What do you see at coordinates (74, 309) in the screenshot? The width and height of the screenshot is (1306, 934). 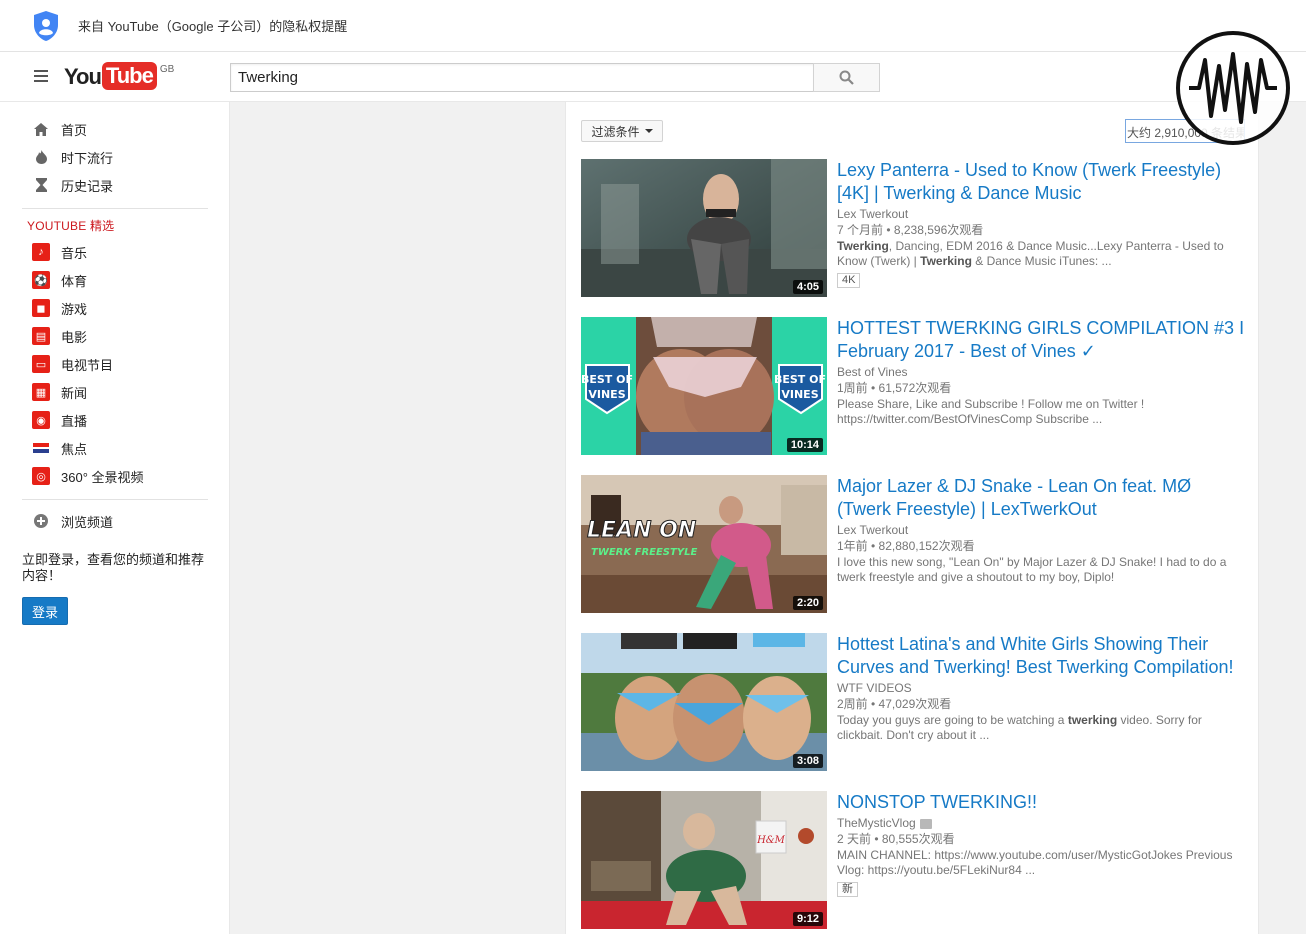 I see `sidebar-item-label: 游戏` at bounding box center [74, 309].